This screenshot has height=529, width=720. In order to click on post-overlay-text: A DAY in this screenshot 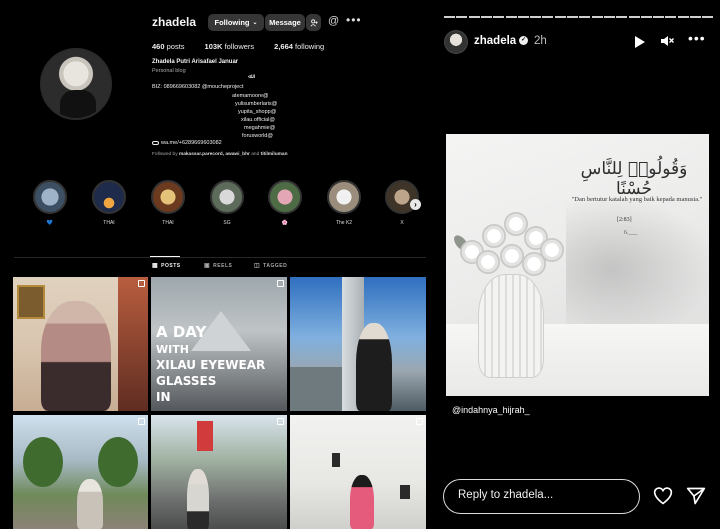, I will do `click(181, 332)`.